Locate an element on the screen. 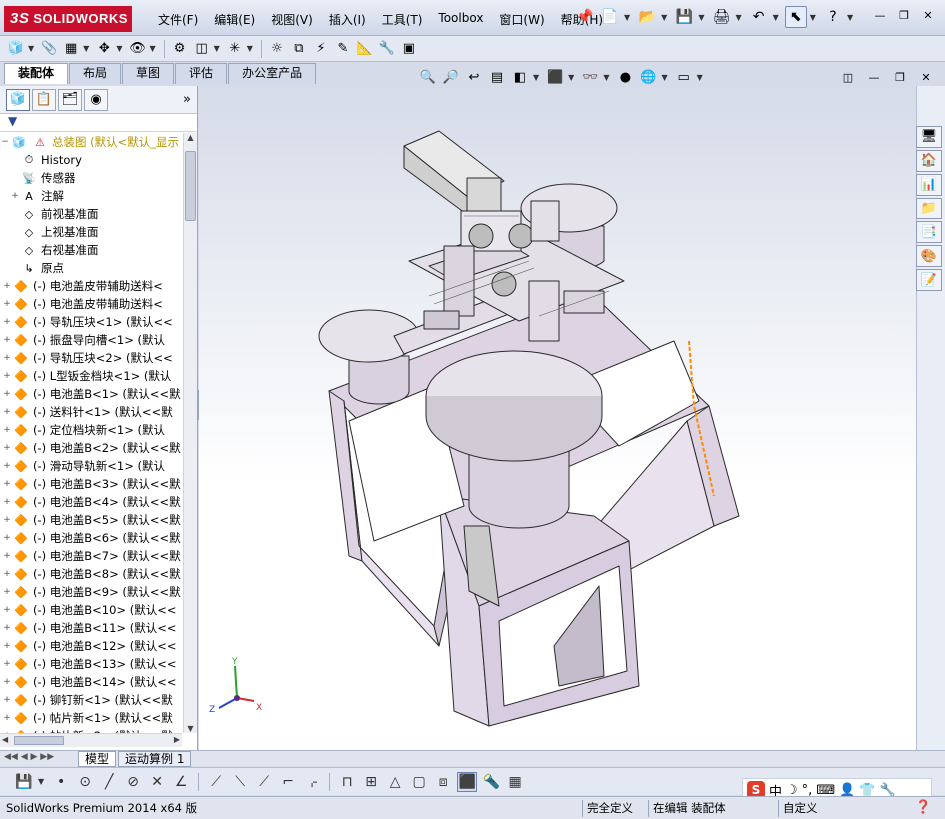  appearances-icon: 🎨 is located at coordinates (929, 256).